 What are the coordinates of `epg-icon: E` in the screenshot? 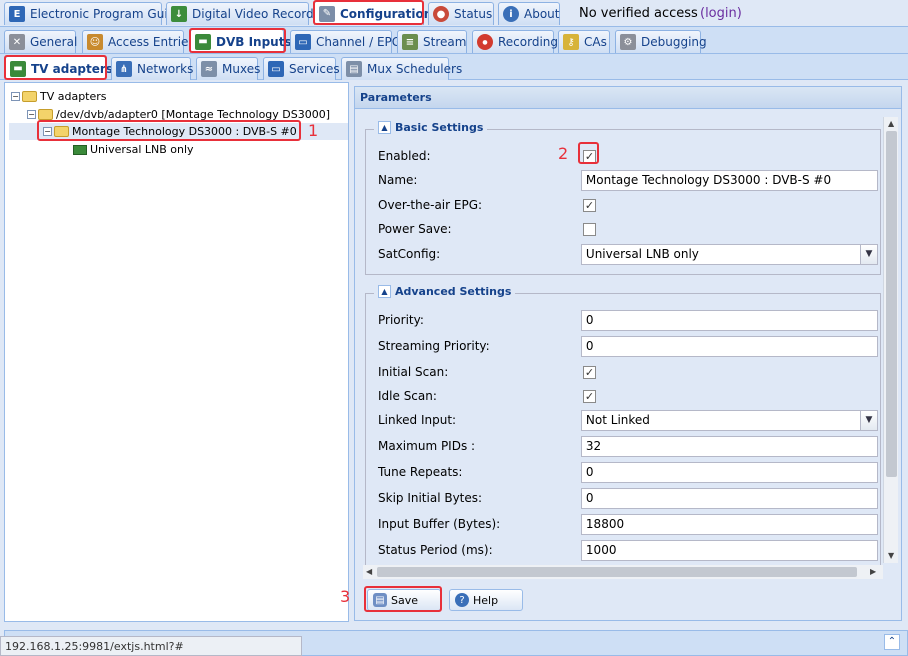 It's located at (17, 14).